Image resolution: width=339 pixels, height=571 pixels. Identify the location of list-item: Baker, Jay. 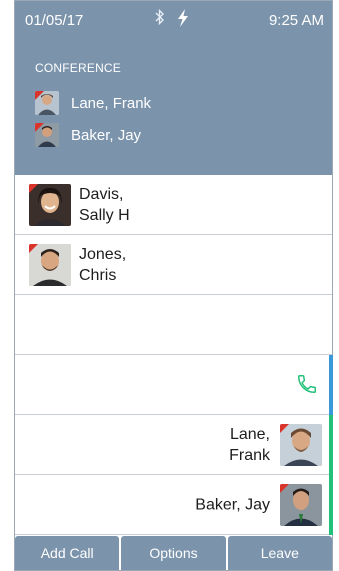
(174, 505).